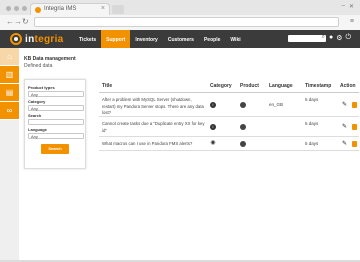 The image size is (360, 262). I want to click on nav-wiki: Wiki, so click(235, 39).